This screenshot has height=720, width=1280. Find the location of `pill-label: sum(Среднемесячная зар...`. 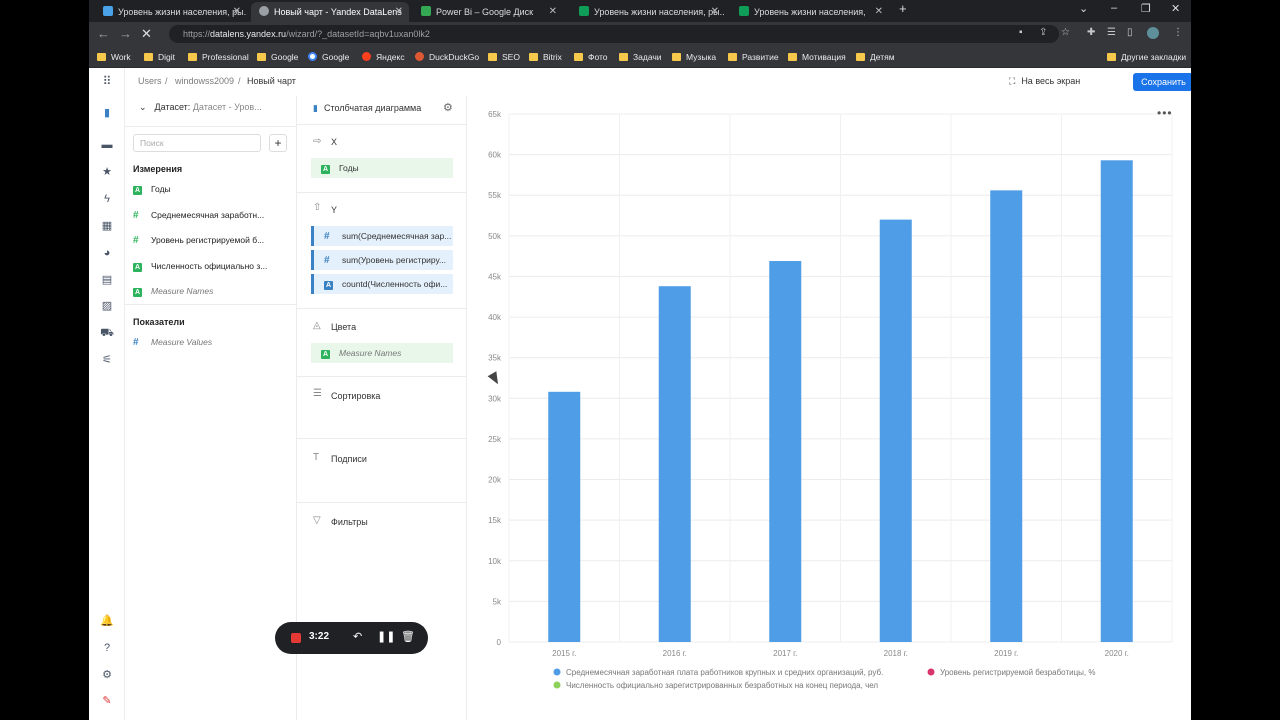

pill-label: sum(Среднемесячная зар... is located at coordinates (397, 236).